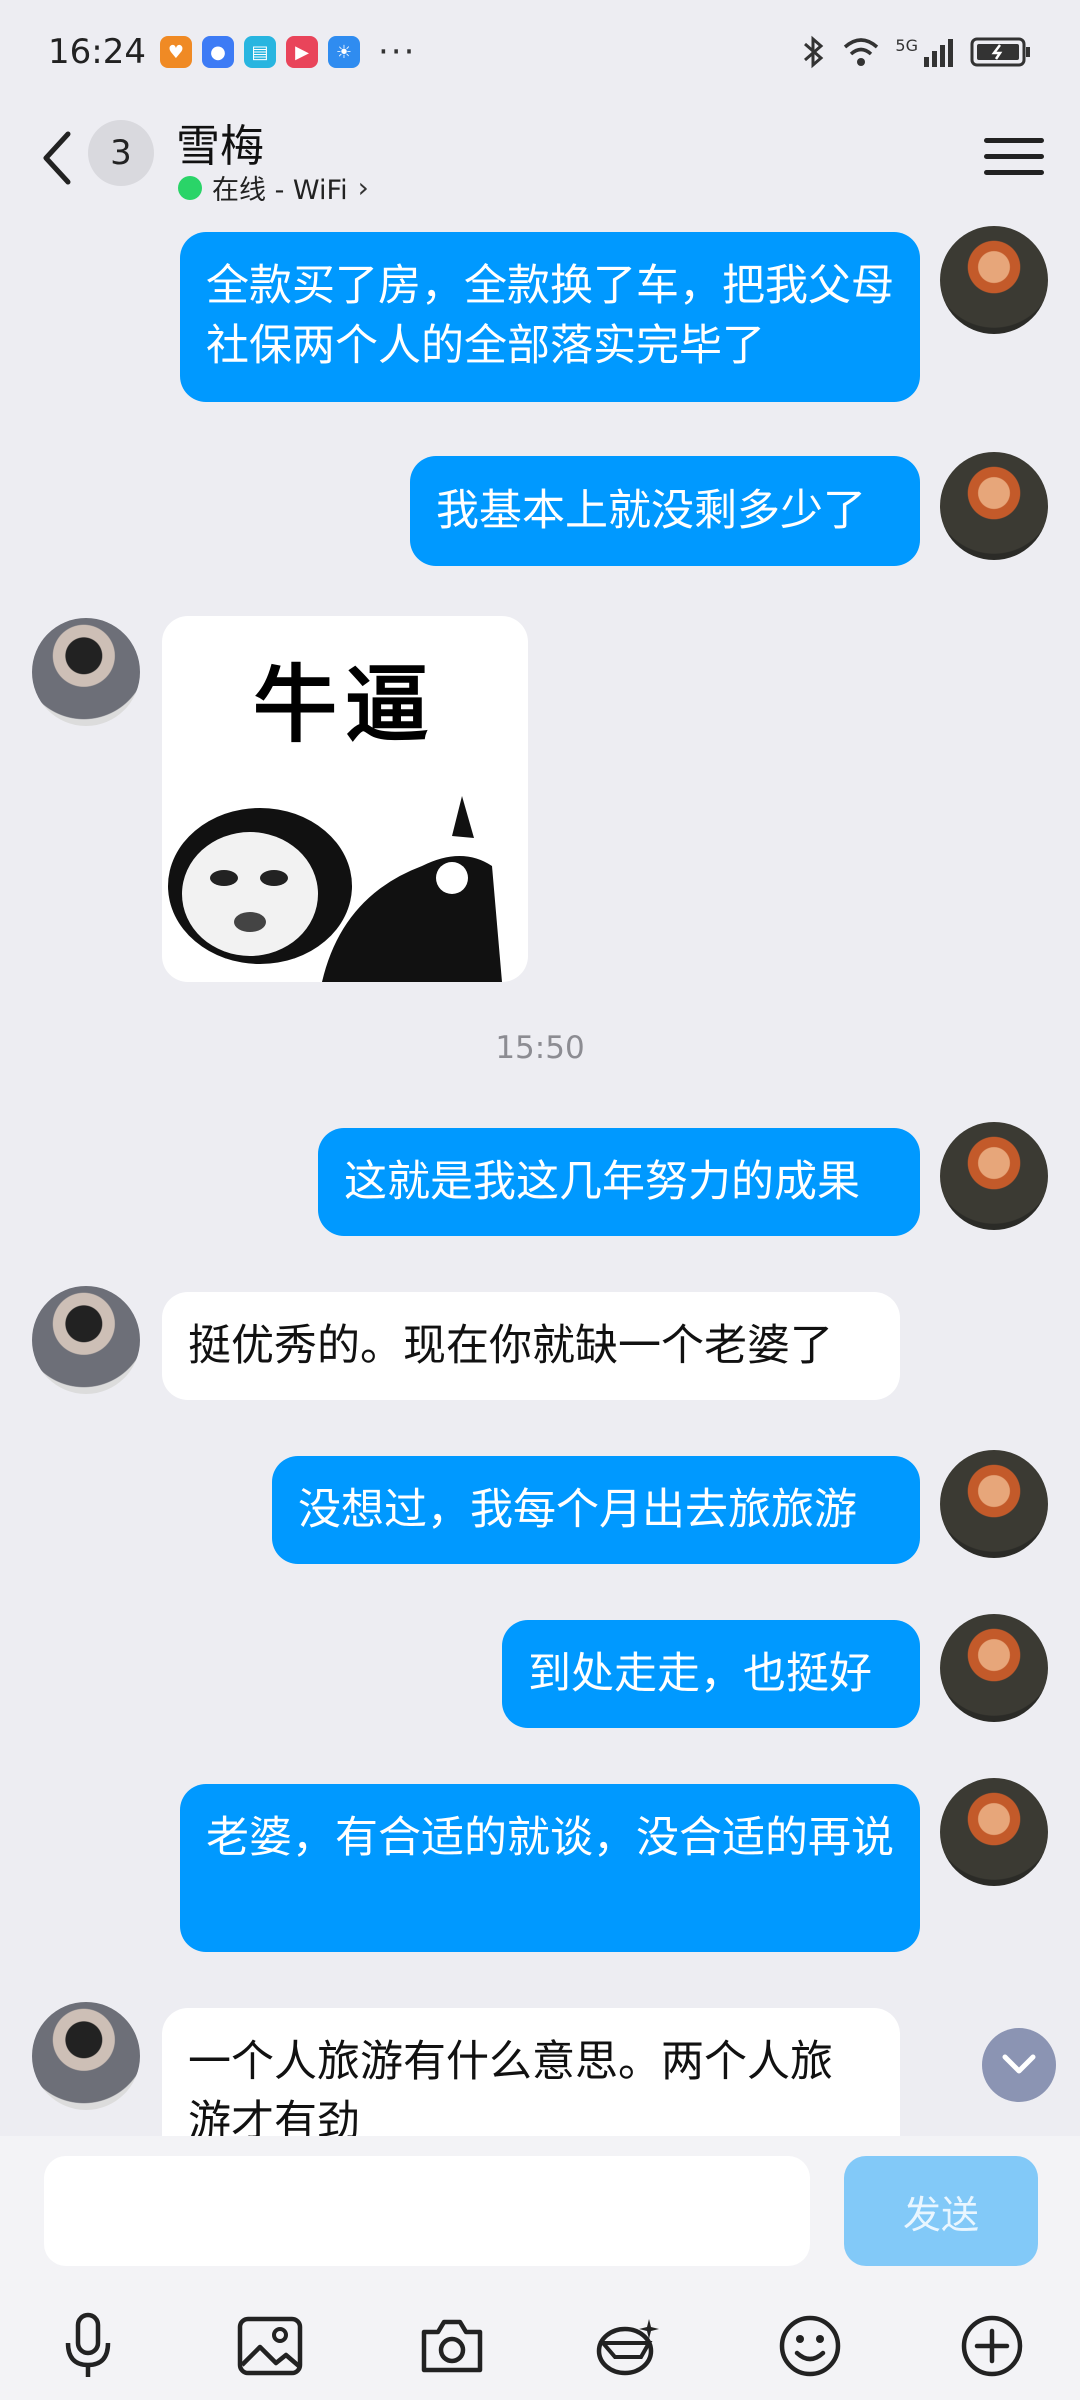 The width and height of the screenshot is (1080, 2400). Describe the element at coordinates (577, 1510) in the screenshot. I see `message-text: 没想过，我每个月出去旅旅游` at that location.